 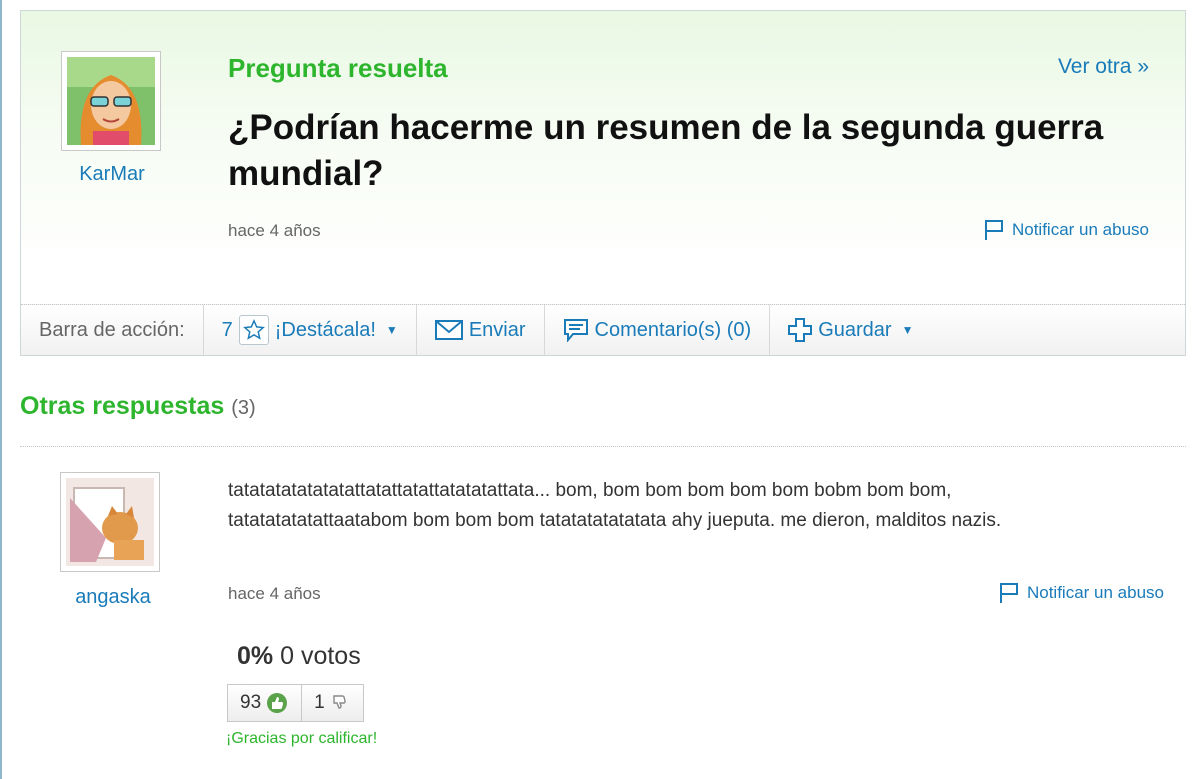 What do you see at coordinates (227, 329) in the screenshot?
I see `star-count: 7` at bounding box center [227, 329].